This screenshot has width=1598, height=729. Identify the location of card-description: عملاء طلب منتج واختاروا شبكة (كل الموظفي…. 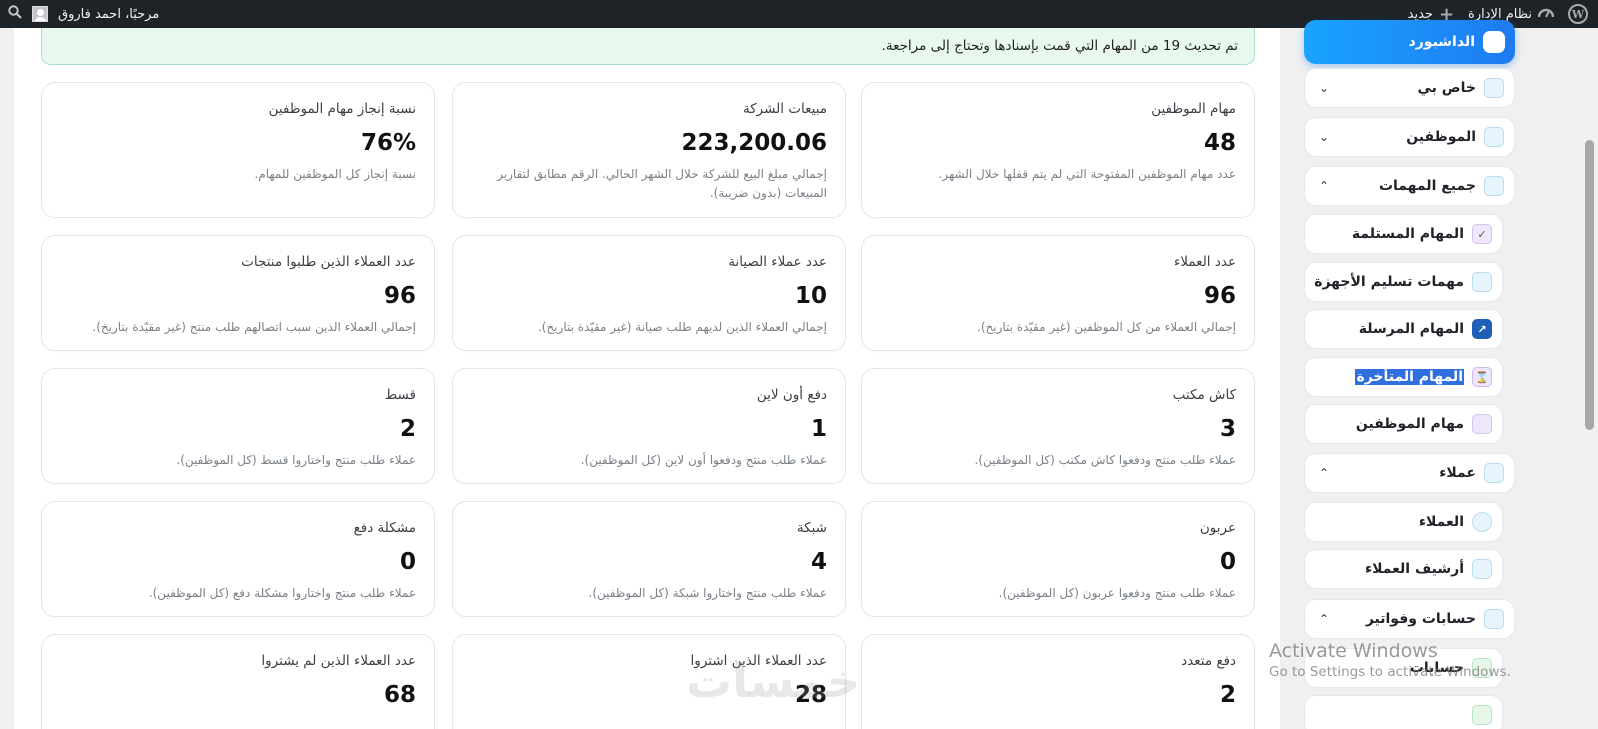
(707, 593).